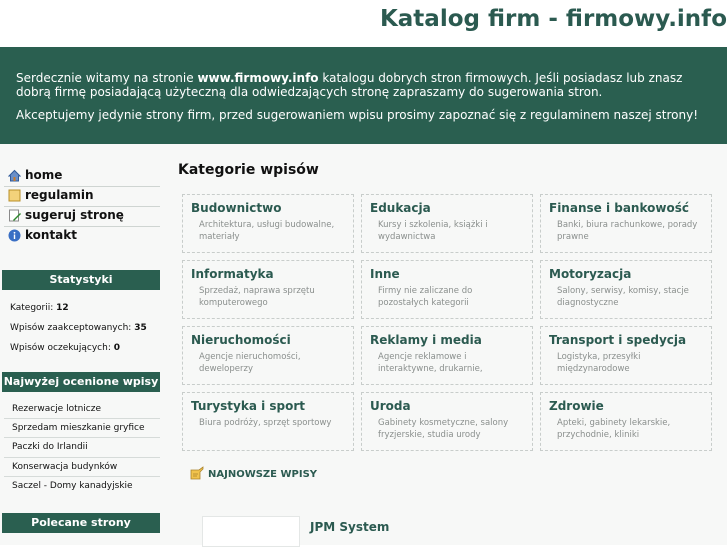 The height and width of the screenshot is (547, 727). Describe the element at coordinates (258, 78) in the screenshot. I see `site-url: www.firmowy.info` at that location.